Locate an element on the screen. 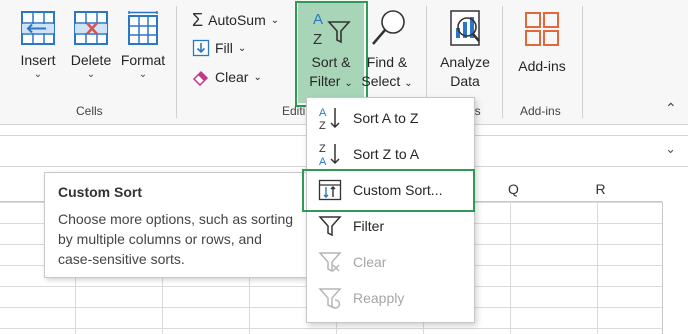 Image resolution: width=688 pixels, height=334 pixels. column-header-q: Q is located at coordinates (513, 189).